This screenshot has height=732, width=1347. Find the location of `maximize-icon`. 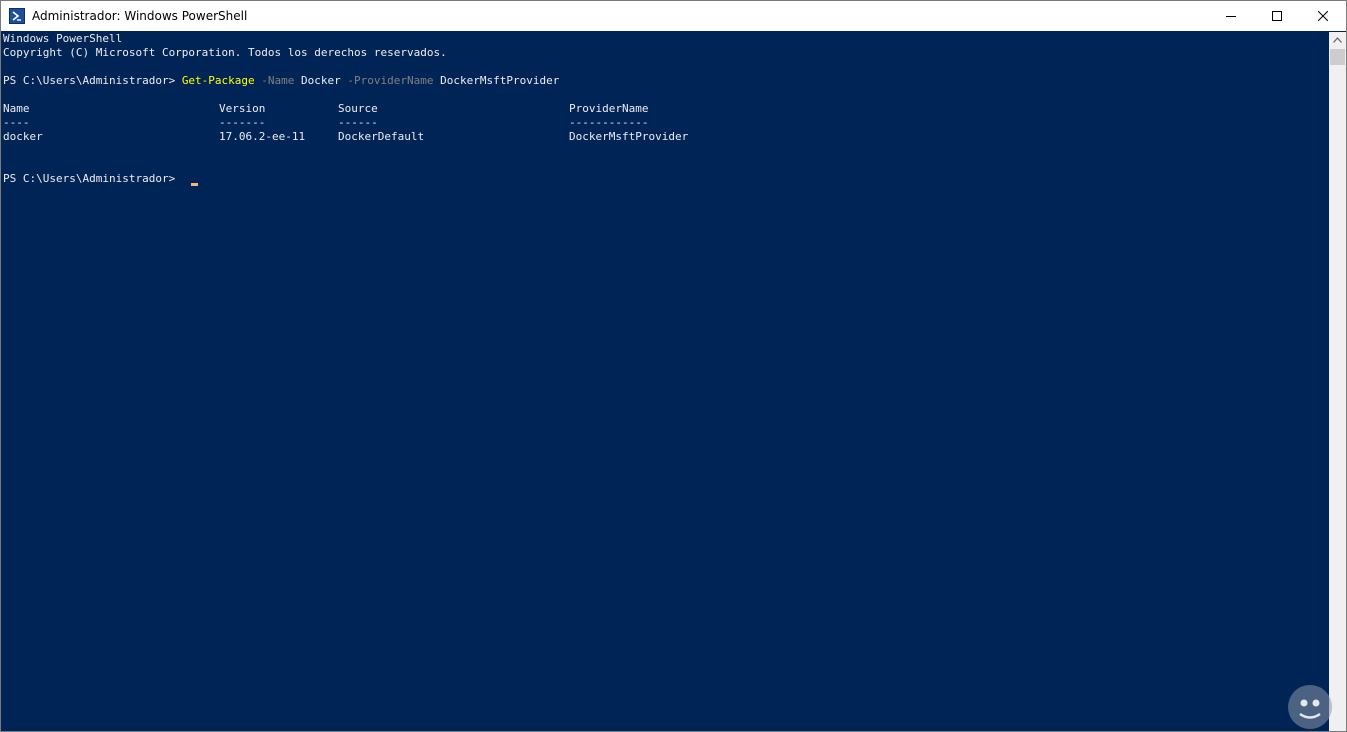

maximize-icon is located at coordinates (1277, 16).